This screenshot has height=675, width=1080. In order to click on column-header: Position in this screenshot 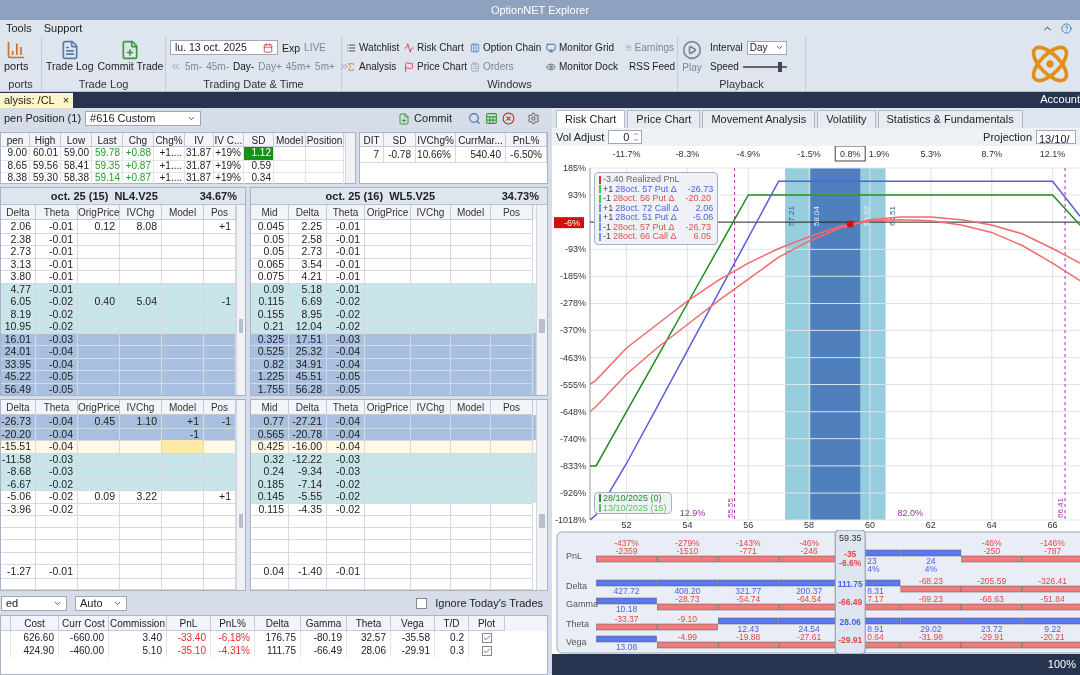, I will do `click(325, 140)`.